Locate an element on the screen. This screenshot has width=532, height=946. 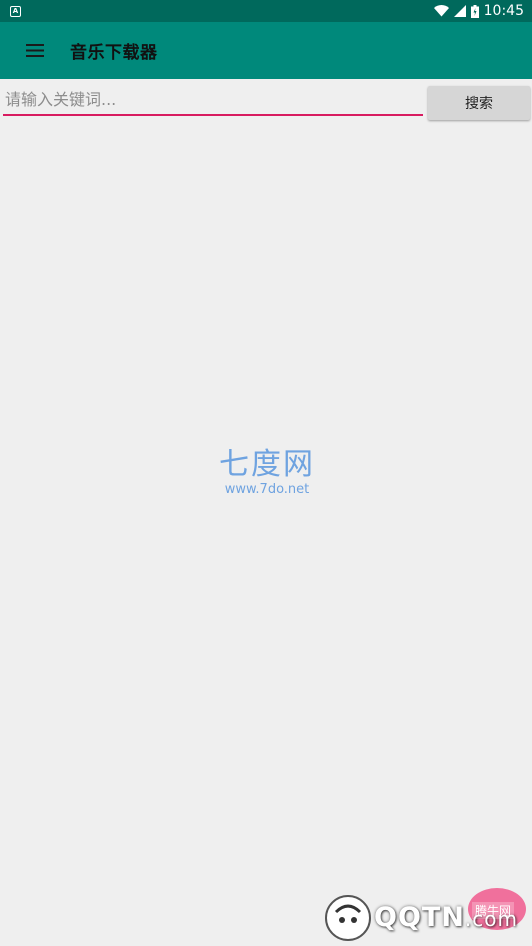
logo-badge-text: 腾牛网 is located at coordinates (493, 910).